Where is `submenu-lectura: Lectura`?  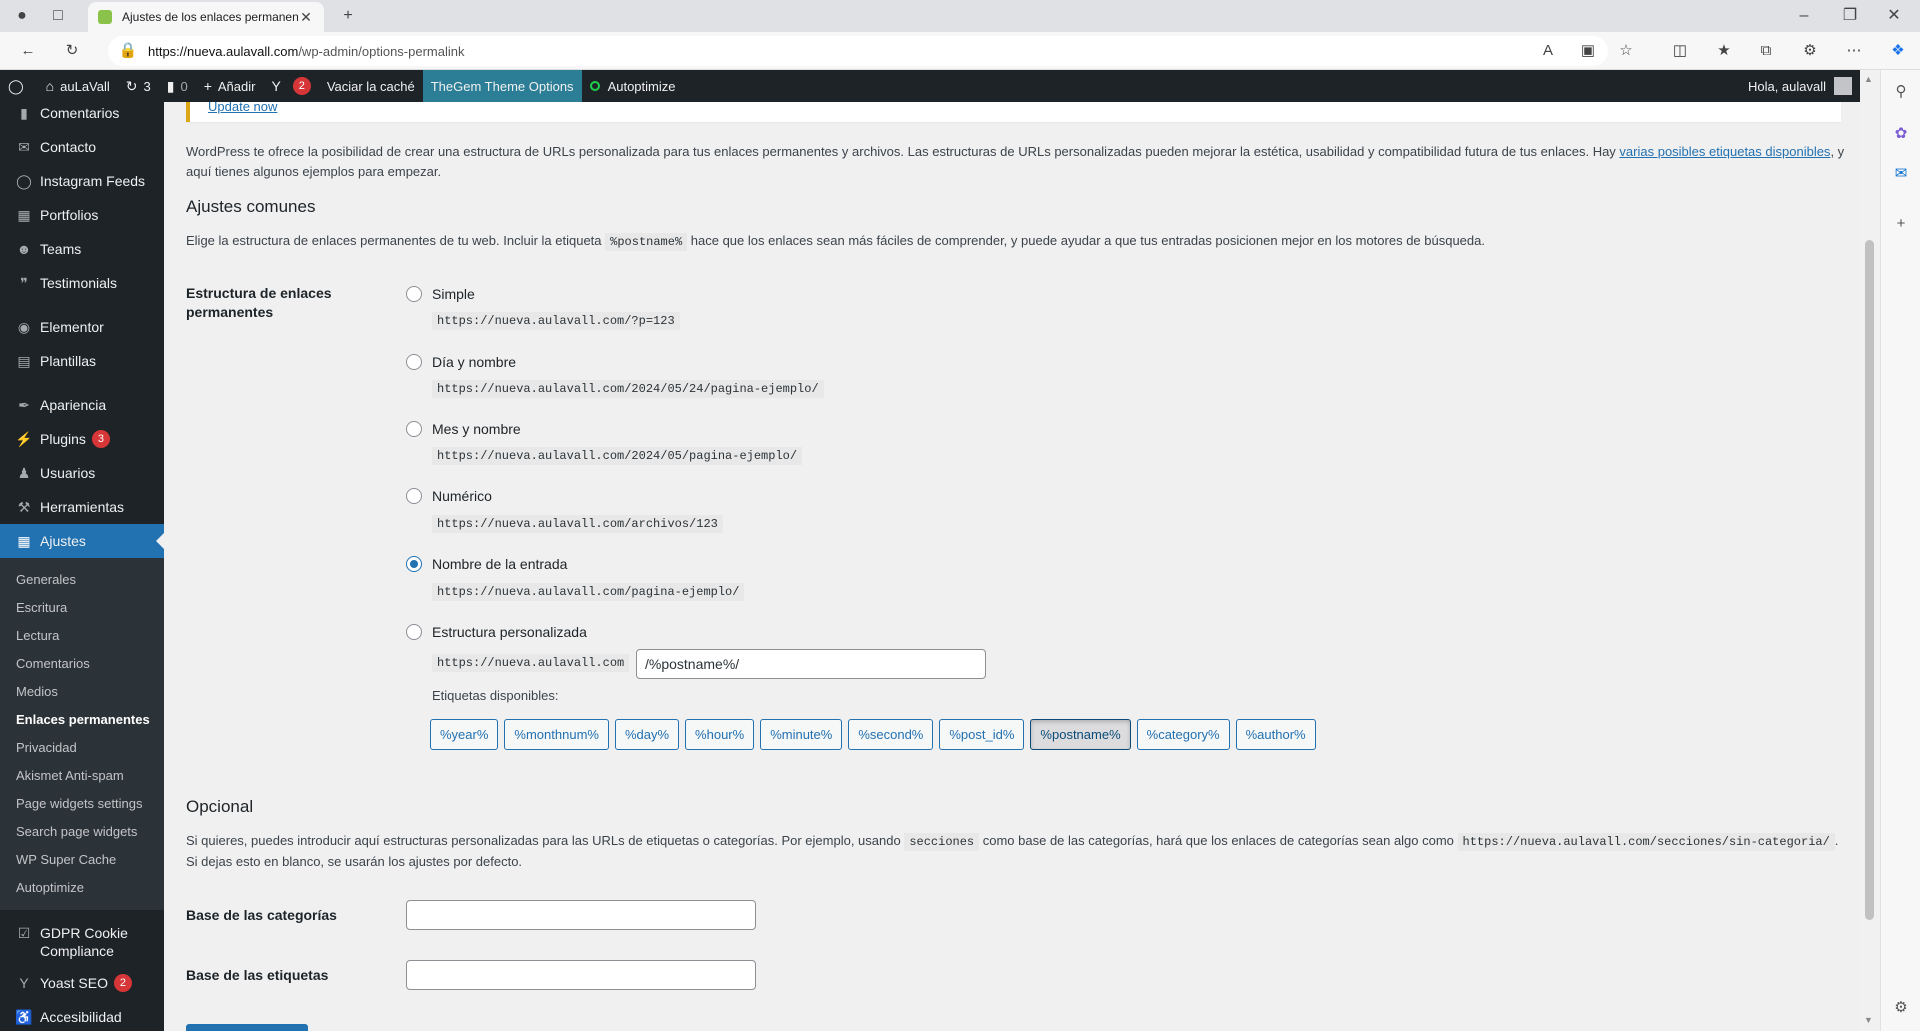
submenu-lectura: Lectura is located at coordinates (82, 636).